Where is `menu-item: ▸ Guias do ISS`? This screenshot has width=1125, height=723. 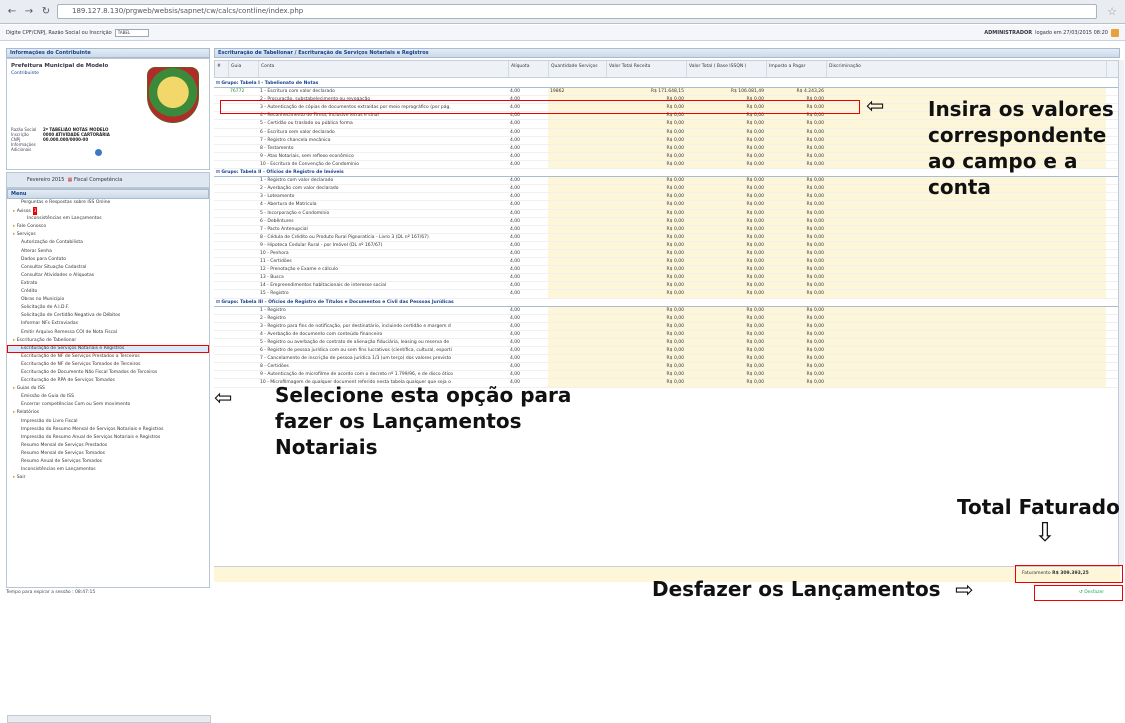
menu-item: ▸ Guias do ISS is located at coordinates (108, 389).